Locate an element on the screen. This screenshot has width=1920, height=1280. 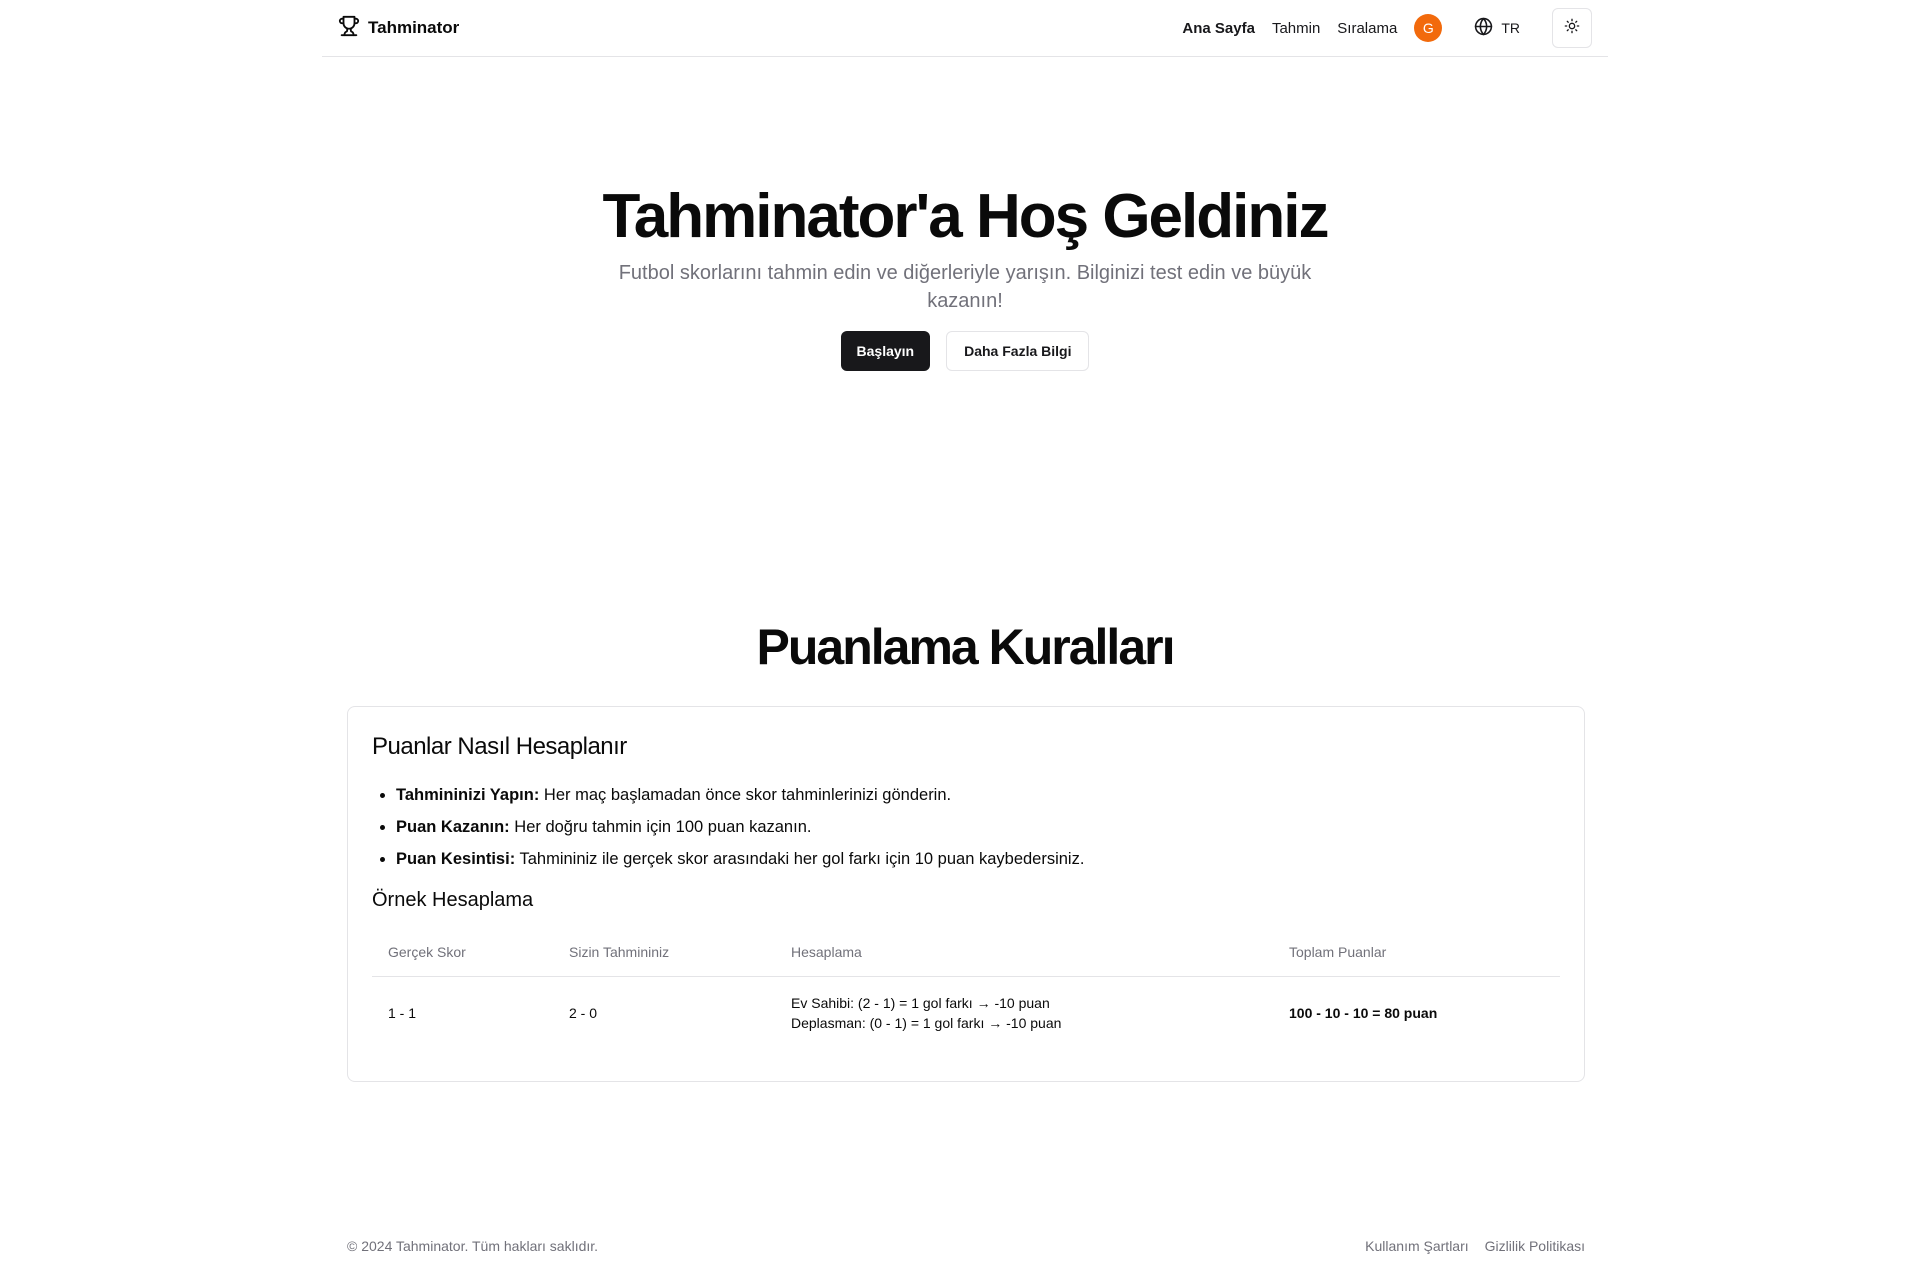
learn-more-button: Daha Fazla Bilgi is located at coordinates (1018, 351).